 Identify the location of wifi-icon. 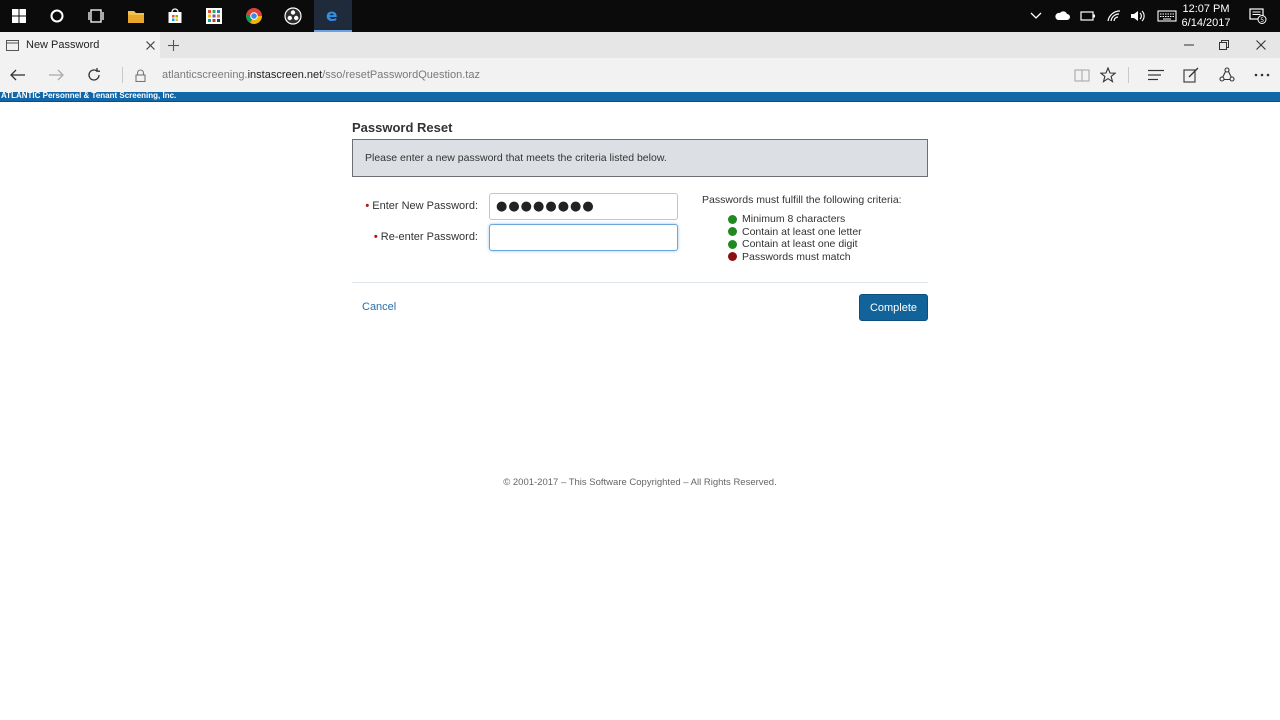
(1114, 16).